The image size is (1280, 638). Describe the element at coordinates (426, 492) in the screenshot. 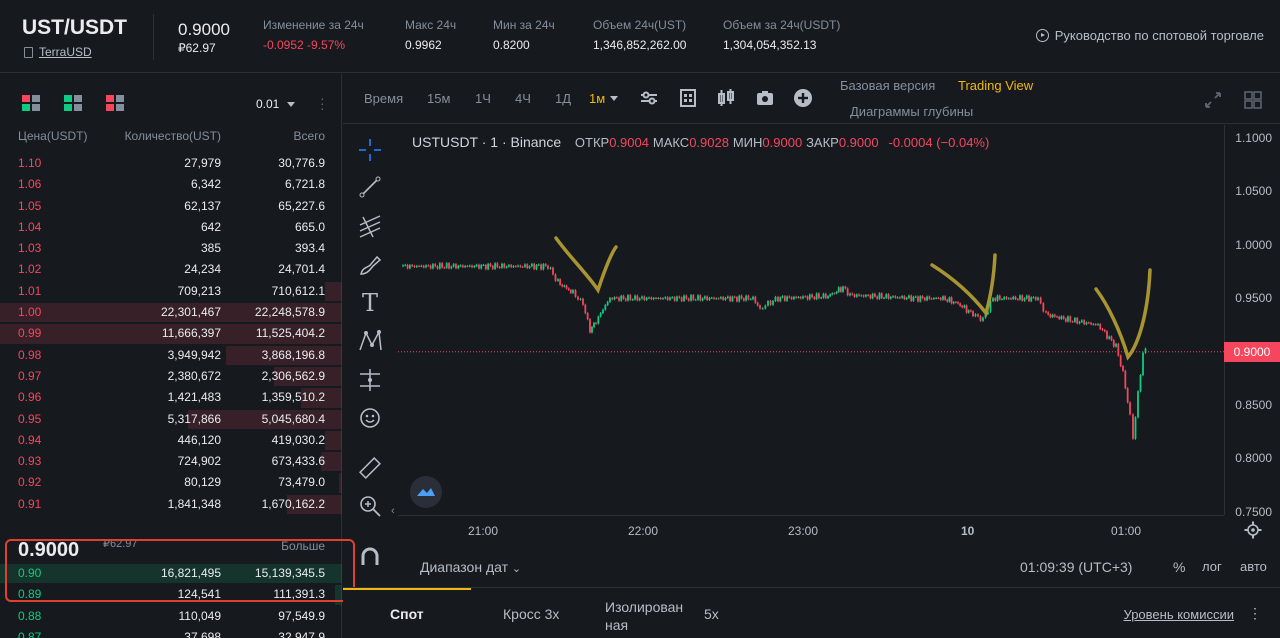

I see `tradingview-logo-icon` at that location.